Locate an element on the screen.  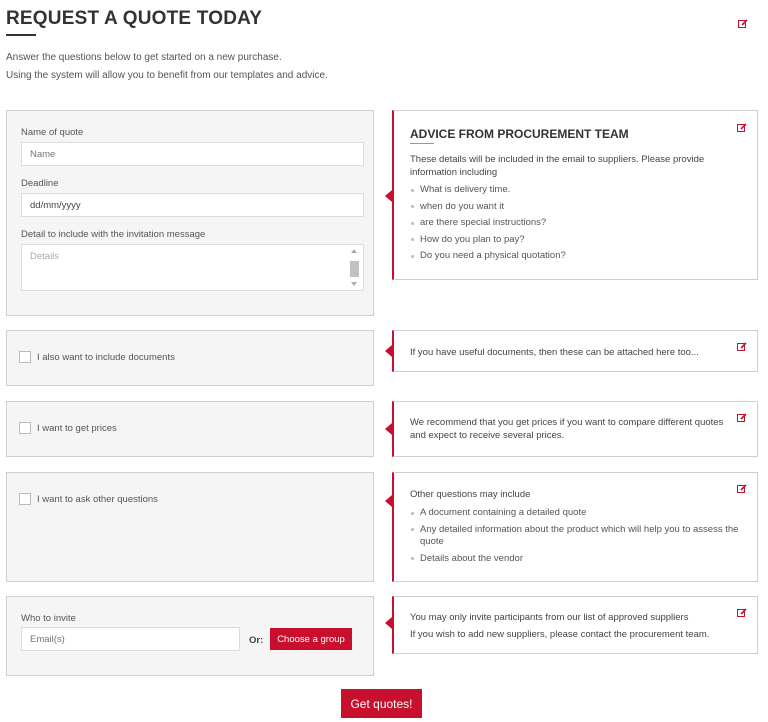
textarea-scrollbar is located at coordinates (354, 267).